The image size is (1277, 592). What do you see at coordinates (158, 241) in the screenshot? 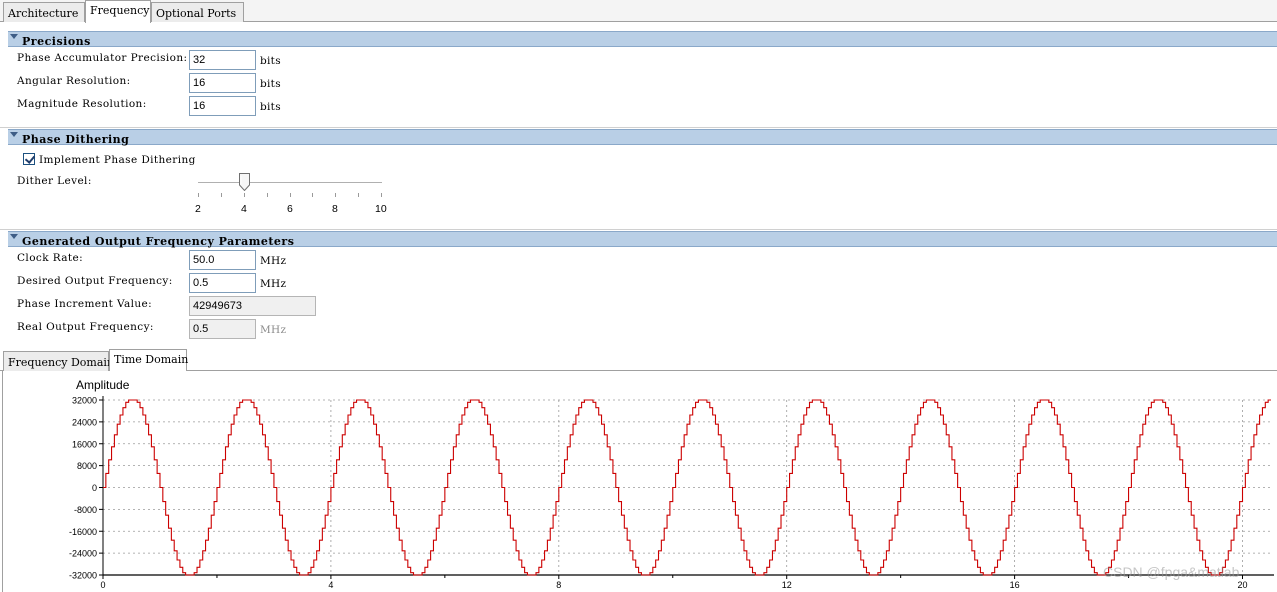
I see `section-title: Generated Output Frequency Parameters` at bounding box center [158, 241].